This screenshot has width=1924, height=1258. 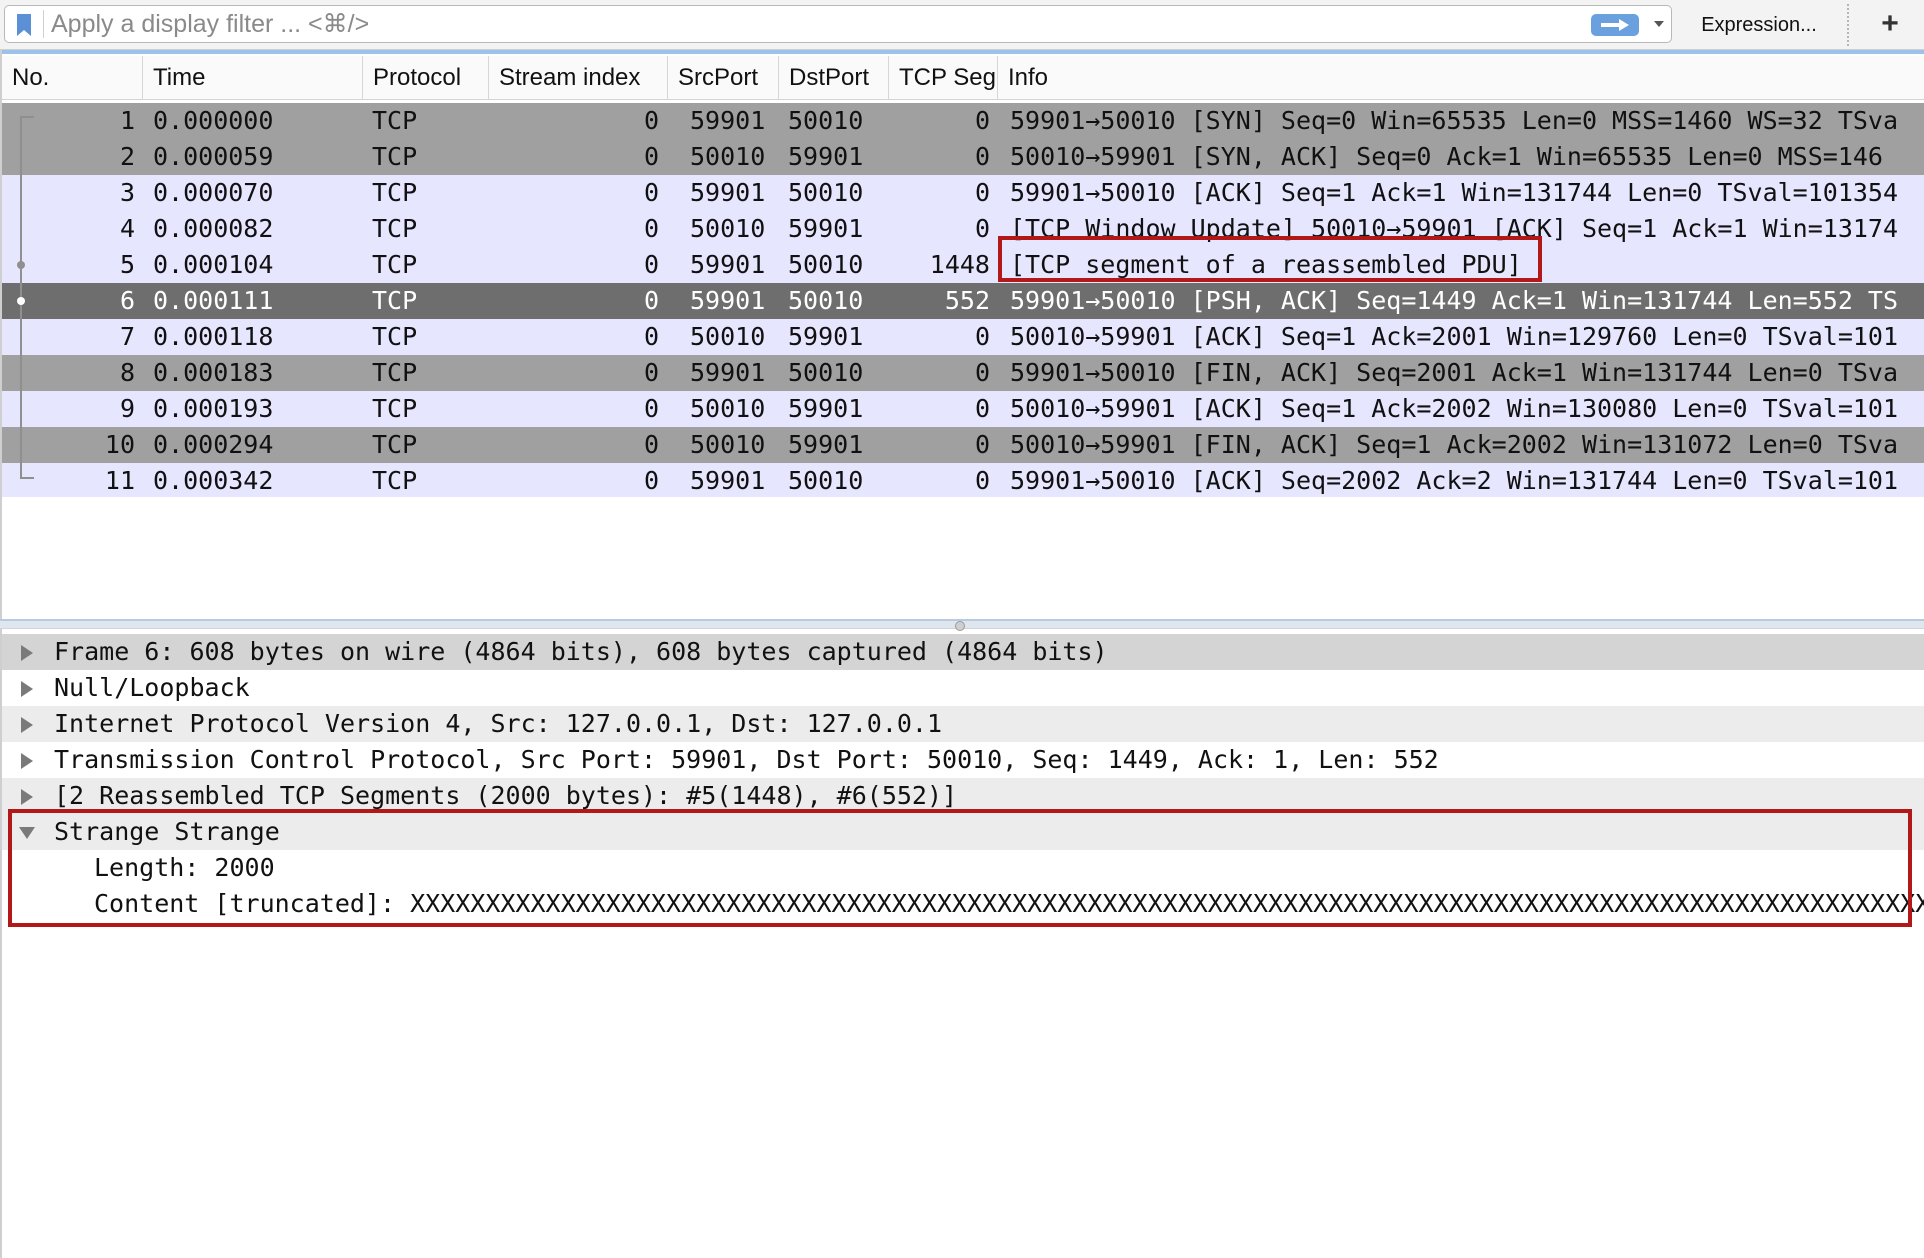 What do you see at coordinates (213, 120) in the screenshot?
I see `packet-time-cell: 0.000000` at bounding box center [213, 120].